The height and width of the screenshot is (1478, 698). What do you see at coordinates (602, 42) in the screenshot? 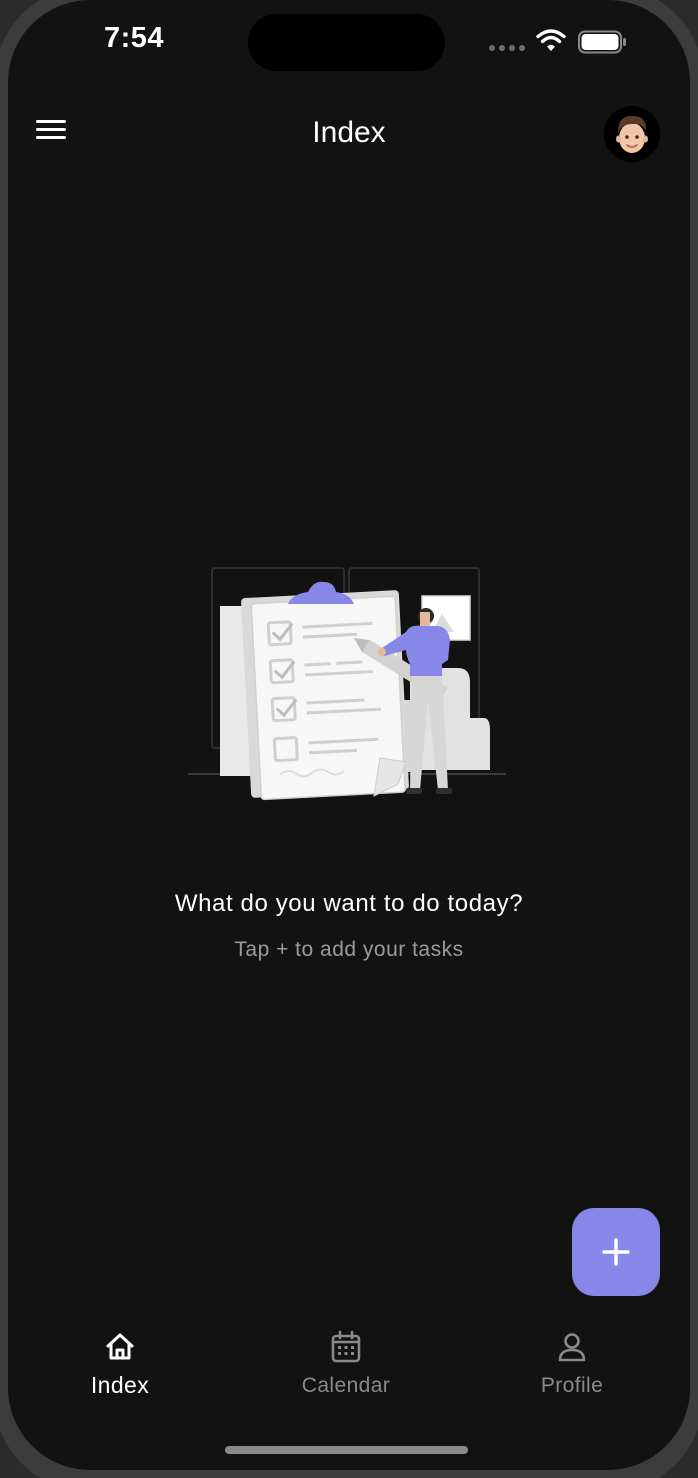
I see `battery-icon` at bounding box center [602, 42].